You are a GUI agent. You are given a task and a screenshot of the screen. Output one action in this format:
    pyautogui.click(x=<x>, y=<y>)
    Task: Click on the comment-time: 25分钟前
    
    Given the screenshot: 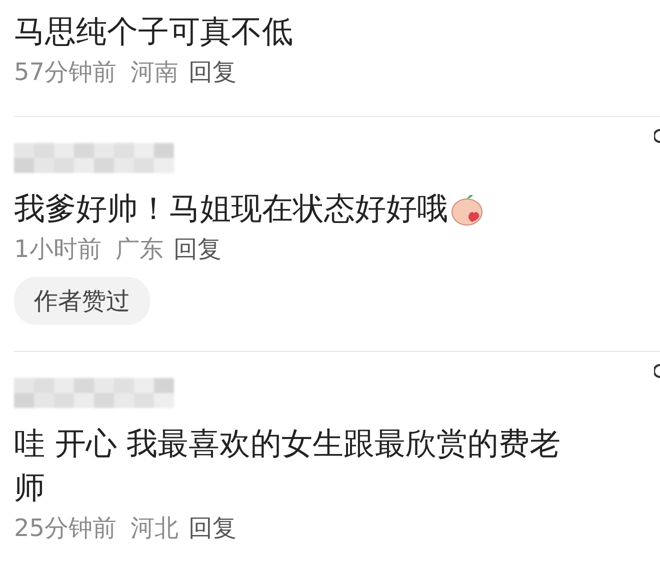 What is the action you would take?
    pyautogui.click(x=65, y=528)
    